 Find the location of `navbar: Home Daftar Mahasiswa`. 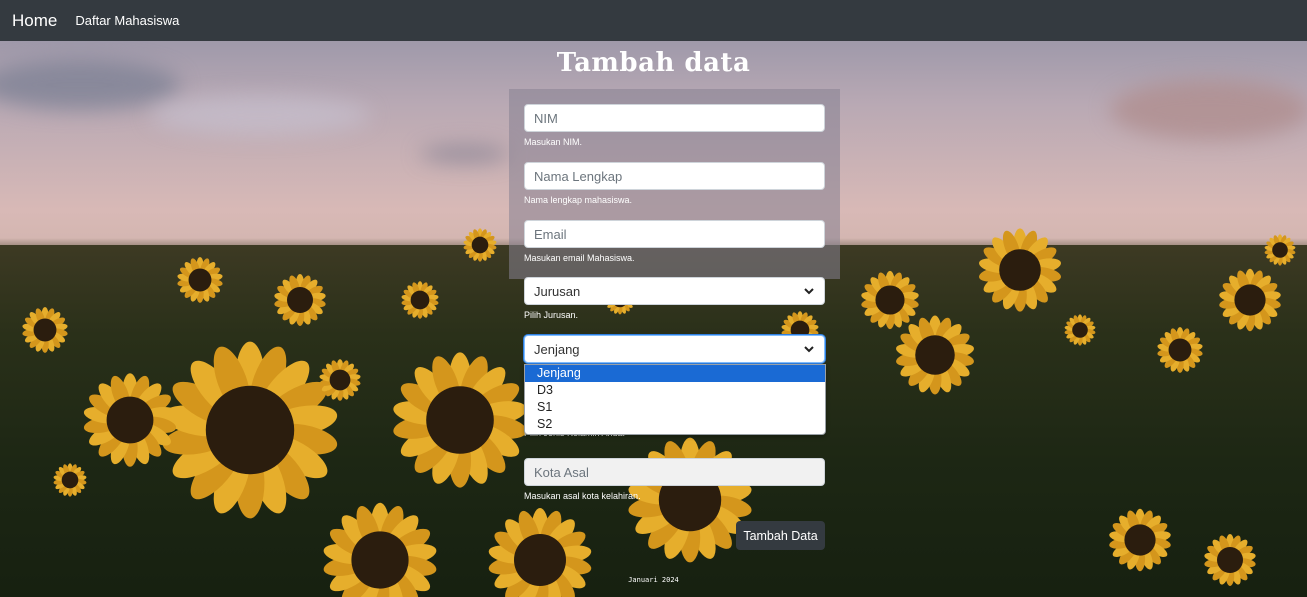

navbar: Home Daftar Mahasiswa is located at coordinates (653, 20).